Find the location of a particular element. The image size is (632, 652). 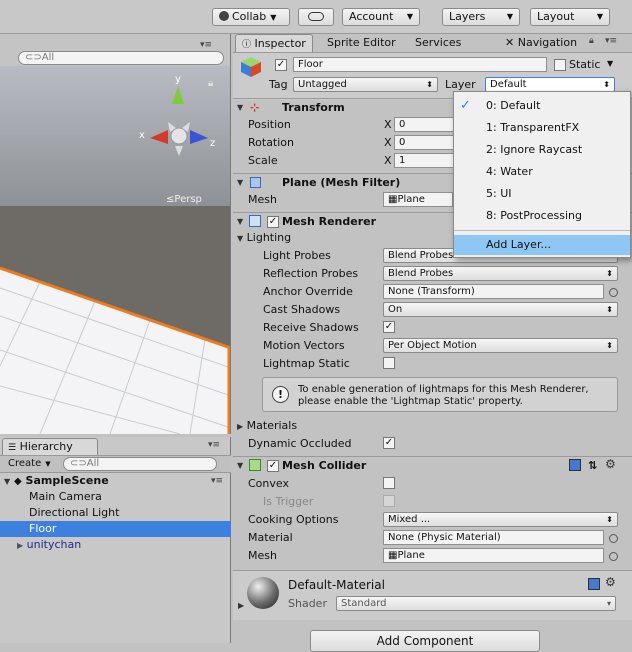

mesh-collider-enabled-checkbox: ✓ is located at coordinates (273, 466).